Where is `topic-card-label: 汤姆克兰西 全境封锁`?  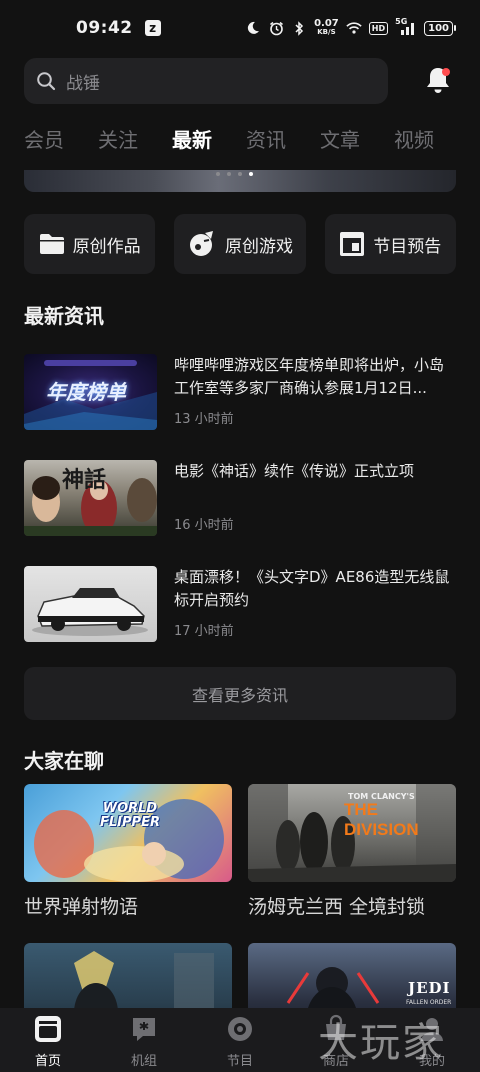
topic-card-label: 汤姆克兰西 全境封锁 is located at coordinates (337, 907).